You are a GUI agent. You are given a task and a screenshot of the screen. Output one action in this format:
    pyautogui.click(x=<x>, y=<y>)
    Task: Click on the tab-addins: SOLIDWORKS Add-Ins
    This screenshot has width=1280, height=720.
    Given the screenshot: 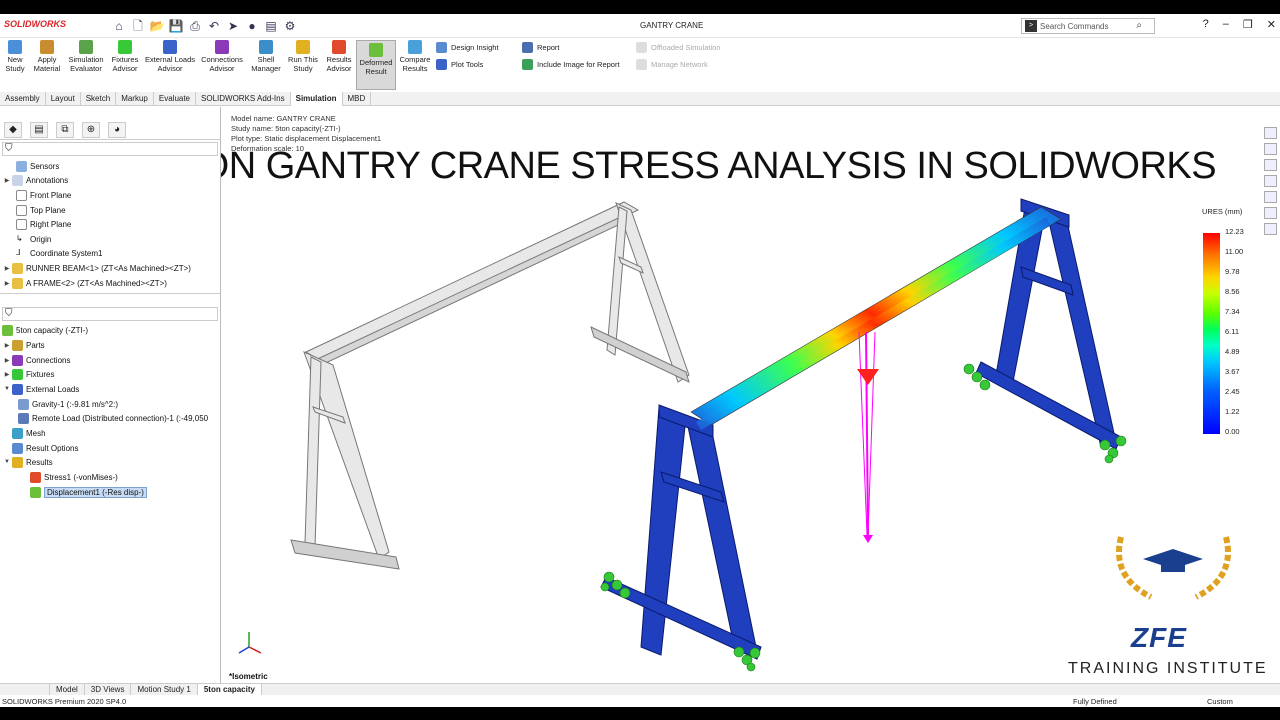 What is the action you would take?
    pyautogui.click(x=243, y=99)
    